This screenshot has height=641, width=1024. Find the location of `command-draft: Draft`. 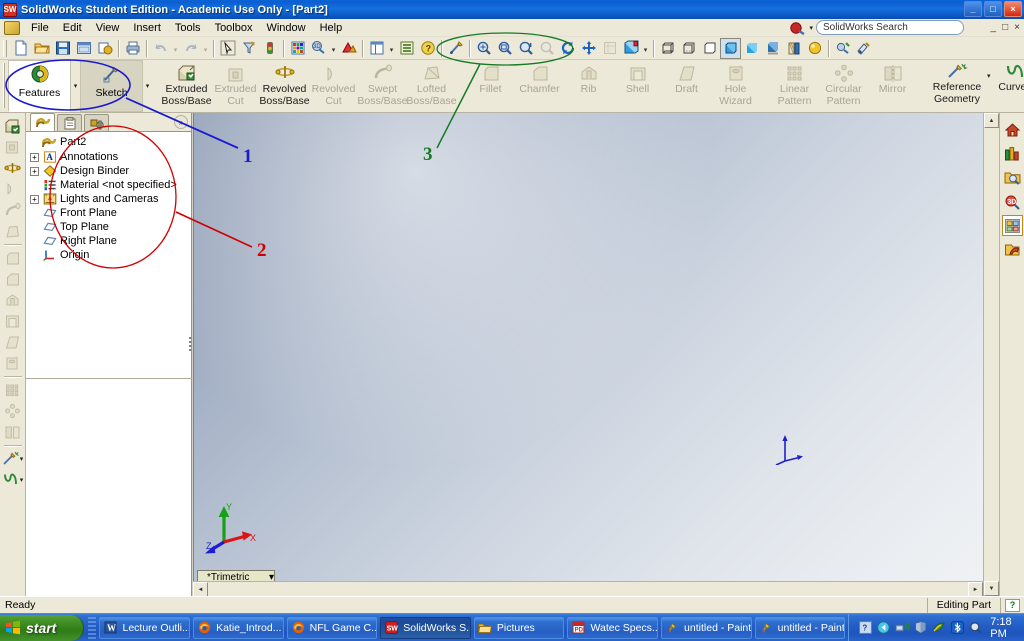

command-draft: Draft is located at coordinates (686, 86).